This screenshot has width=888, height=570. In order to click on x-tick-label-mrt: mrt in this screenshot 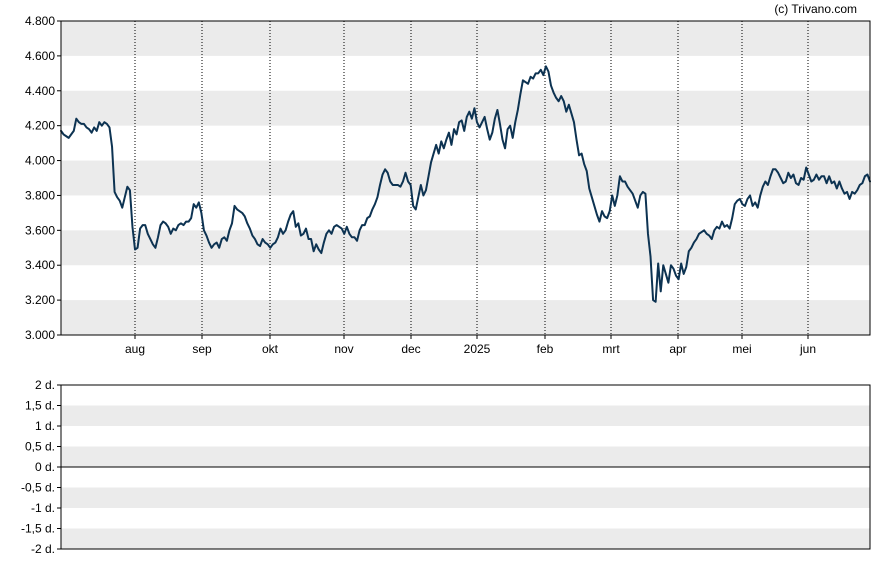, I will do `click(611, 349)`.